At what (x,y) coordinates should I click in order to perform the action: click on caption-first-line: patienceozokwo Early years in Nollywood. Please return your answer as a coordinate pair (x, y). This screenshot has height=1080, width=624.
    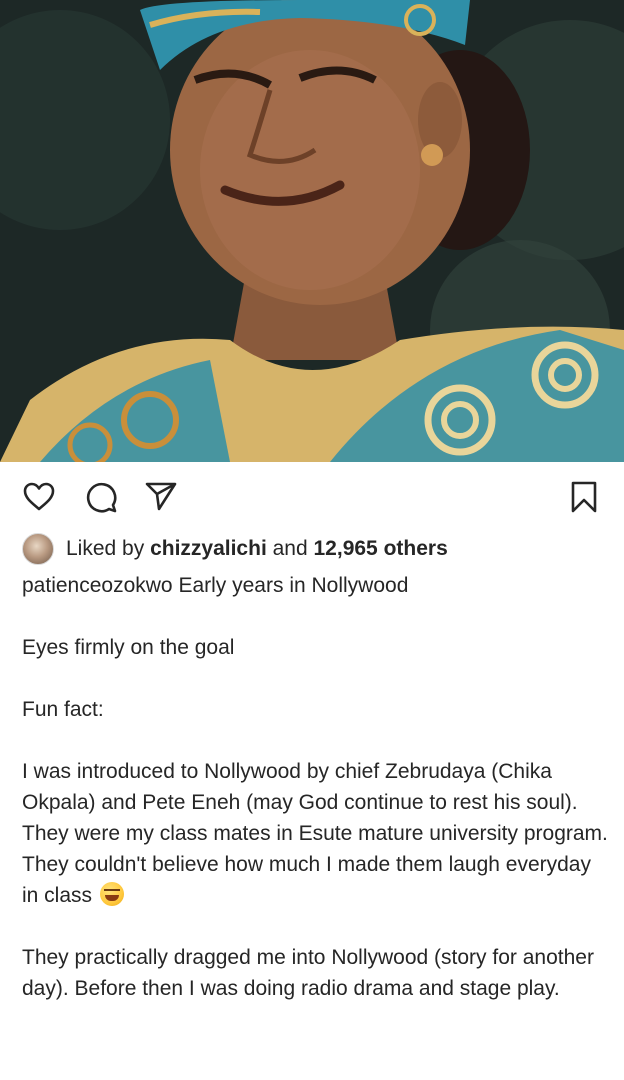
    Looking at the image, I should click on (317, 585).